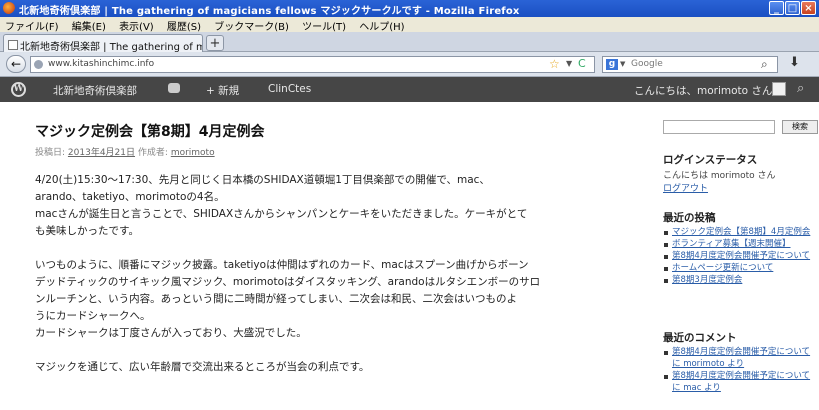 Image resolution: width=819 pixels, height=410 pixels. I want to click on reload-icon: C, so click(582, 63).